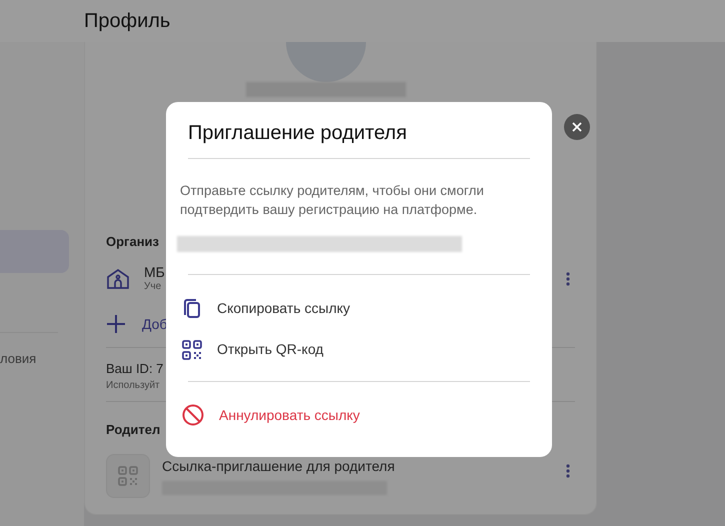  Describe the element at coordinates (133, 242) in the screenshot. I see `section-heading: Организ` at that location.